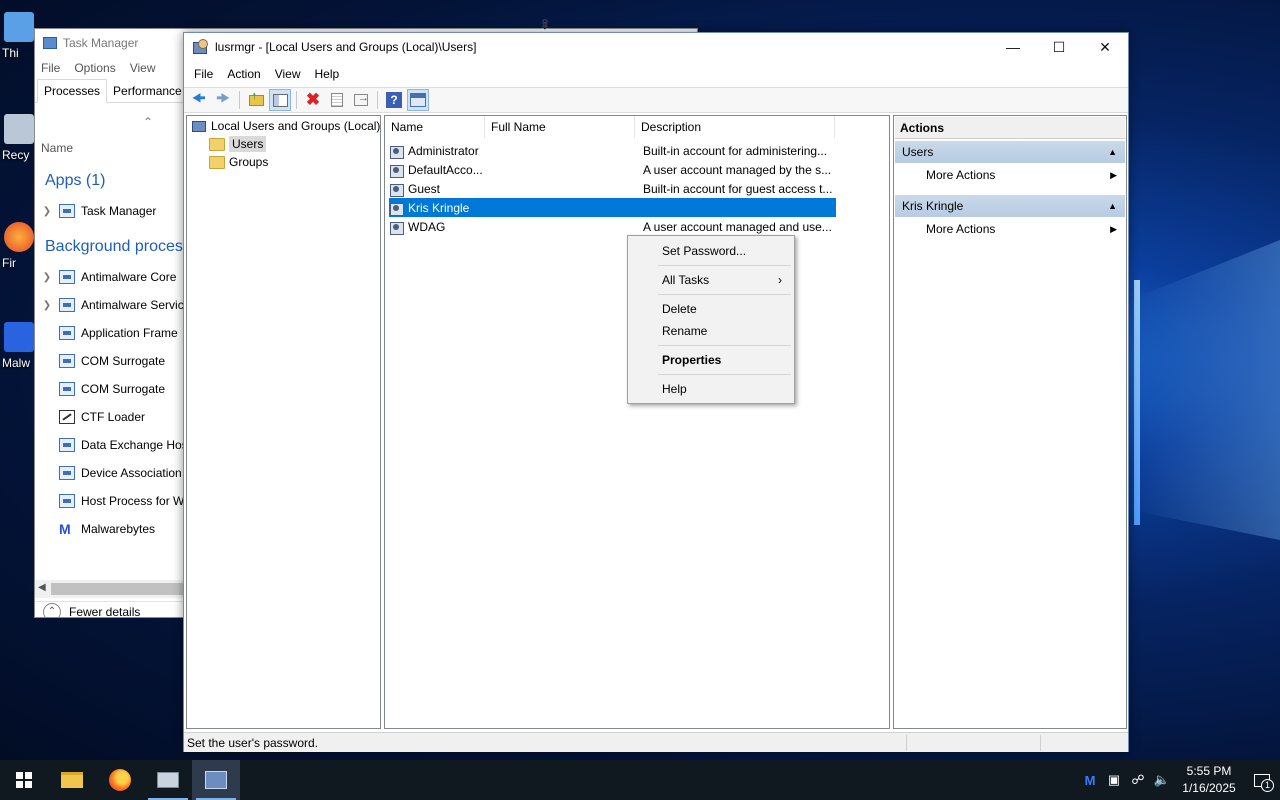 This screenshot has width=1280, height=800. Describe the element at coordinates (1010, 128) in the screenshot. I see `actions-header: Actions` at that location.